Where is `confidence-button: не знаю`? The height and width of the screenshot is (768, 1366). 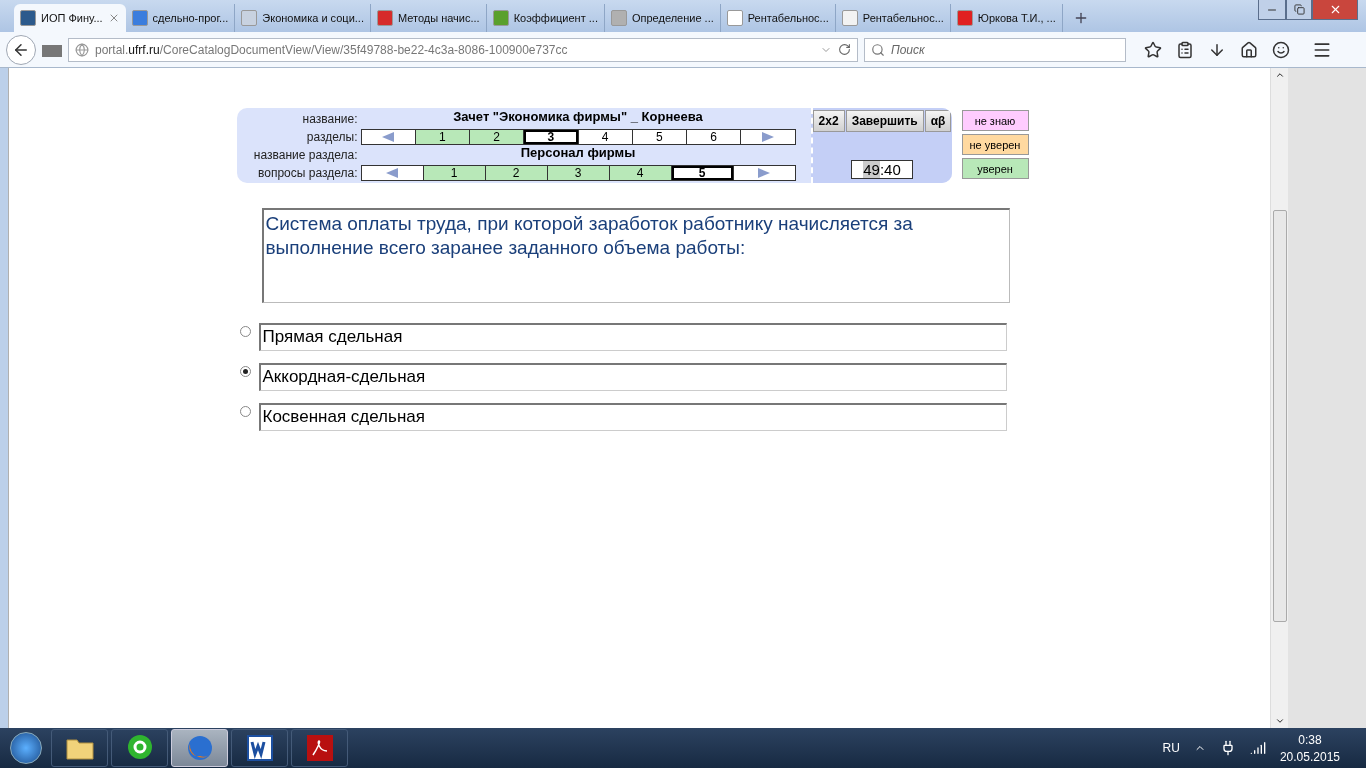 confidence-button: не знаю is located at coordinates (995, 120).